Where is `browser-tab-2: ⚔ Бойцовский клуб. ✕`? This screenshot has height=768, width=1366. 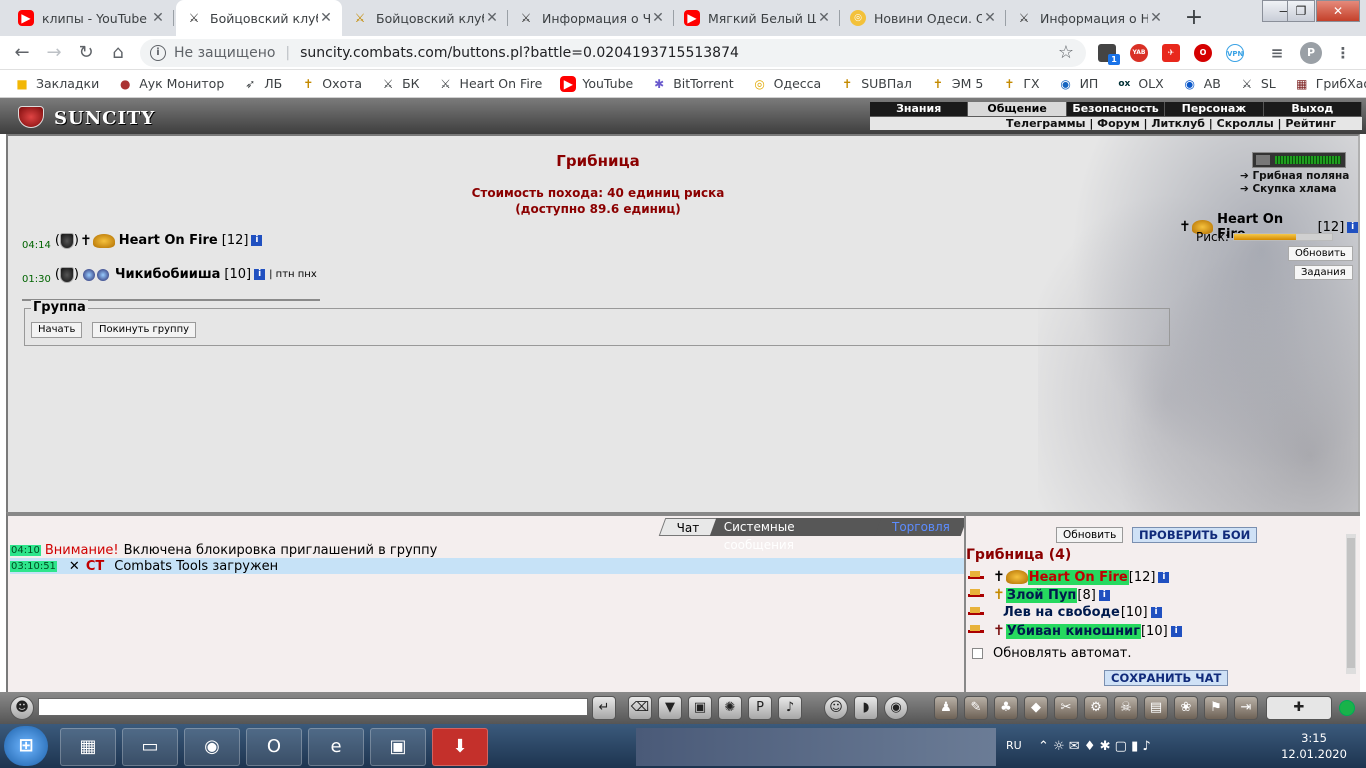
browser-tab-2: ⚔ Бойцовский клуб. ✕ is located at coordinates (425, 18).